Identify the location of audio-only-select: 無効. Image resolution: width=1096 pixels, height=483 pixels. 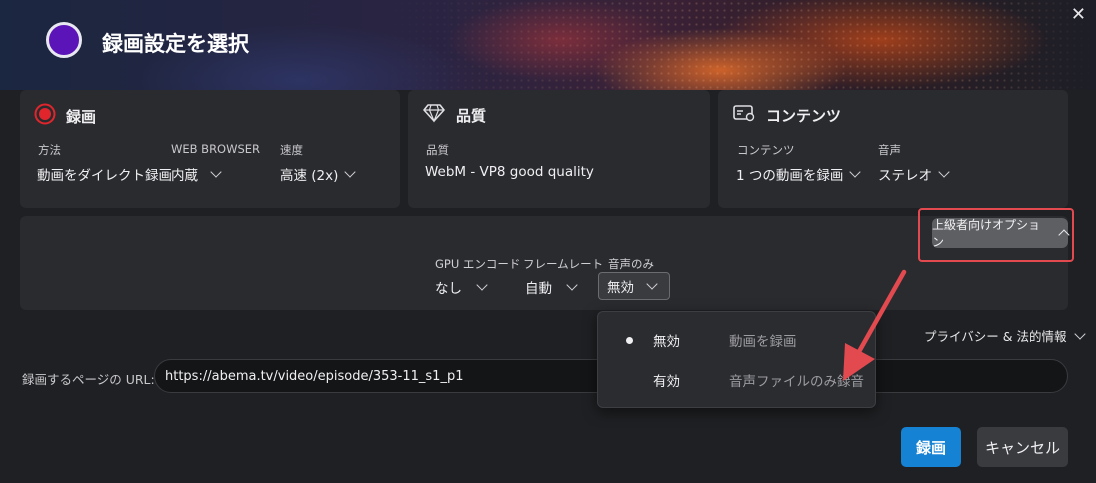
(634, 286).